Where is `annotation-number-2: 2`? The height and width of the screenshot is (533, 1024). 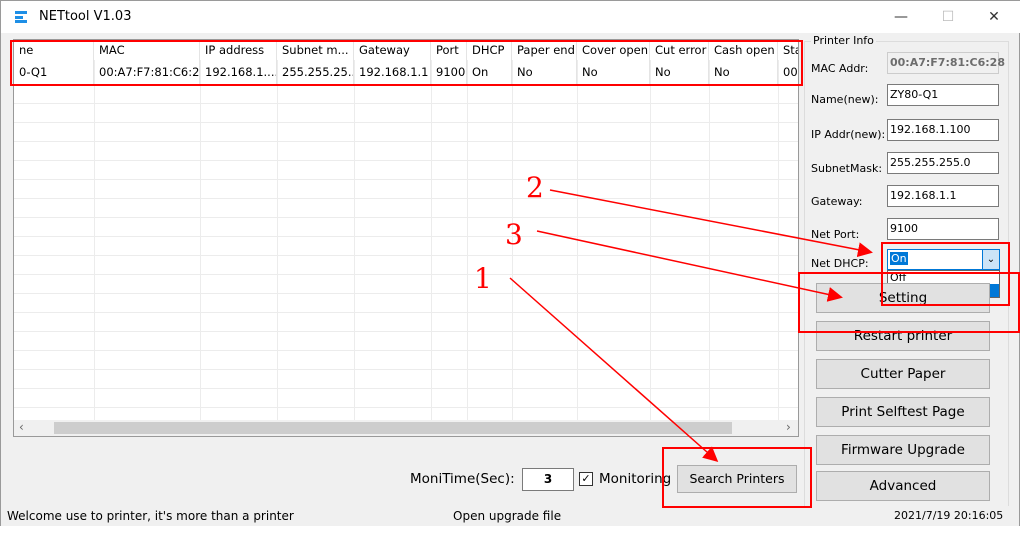 annotation-number-2: 2 is located at coordinates (535, 187).